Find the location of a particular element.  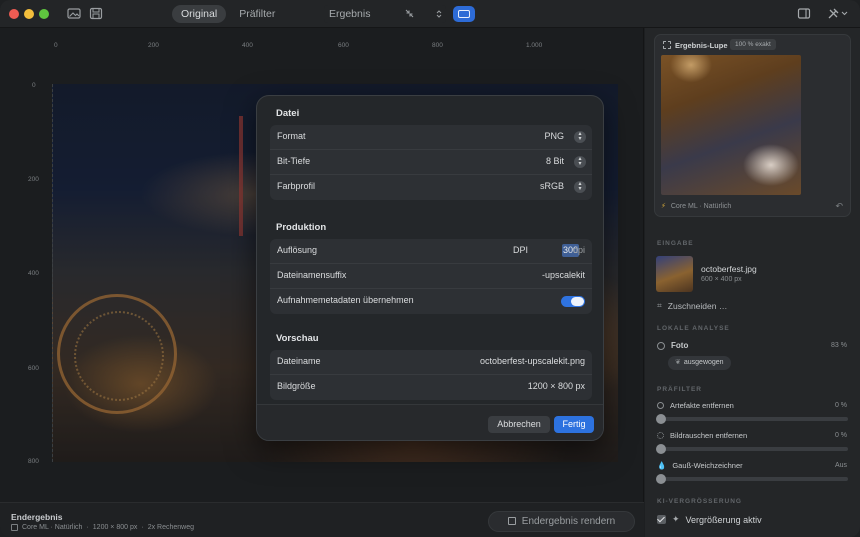

ruler-y-label: 600 is located at coordinates (33, 368).